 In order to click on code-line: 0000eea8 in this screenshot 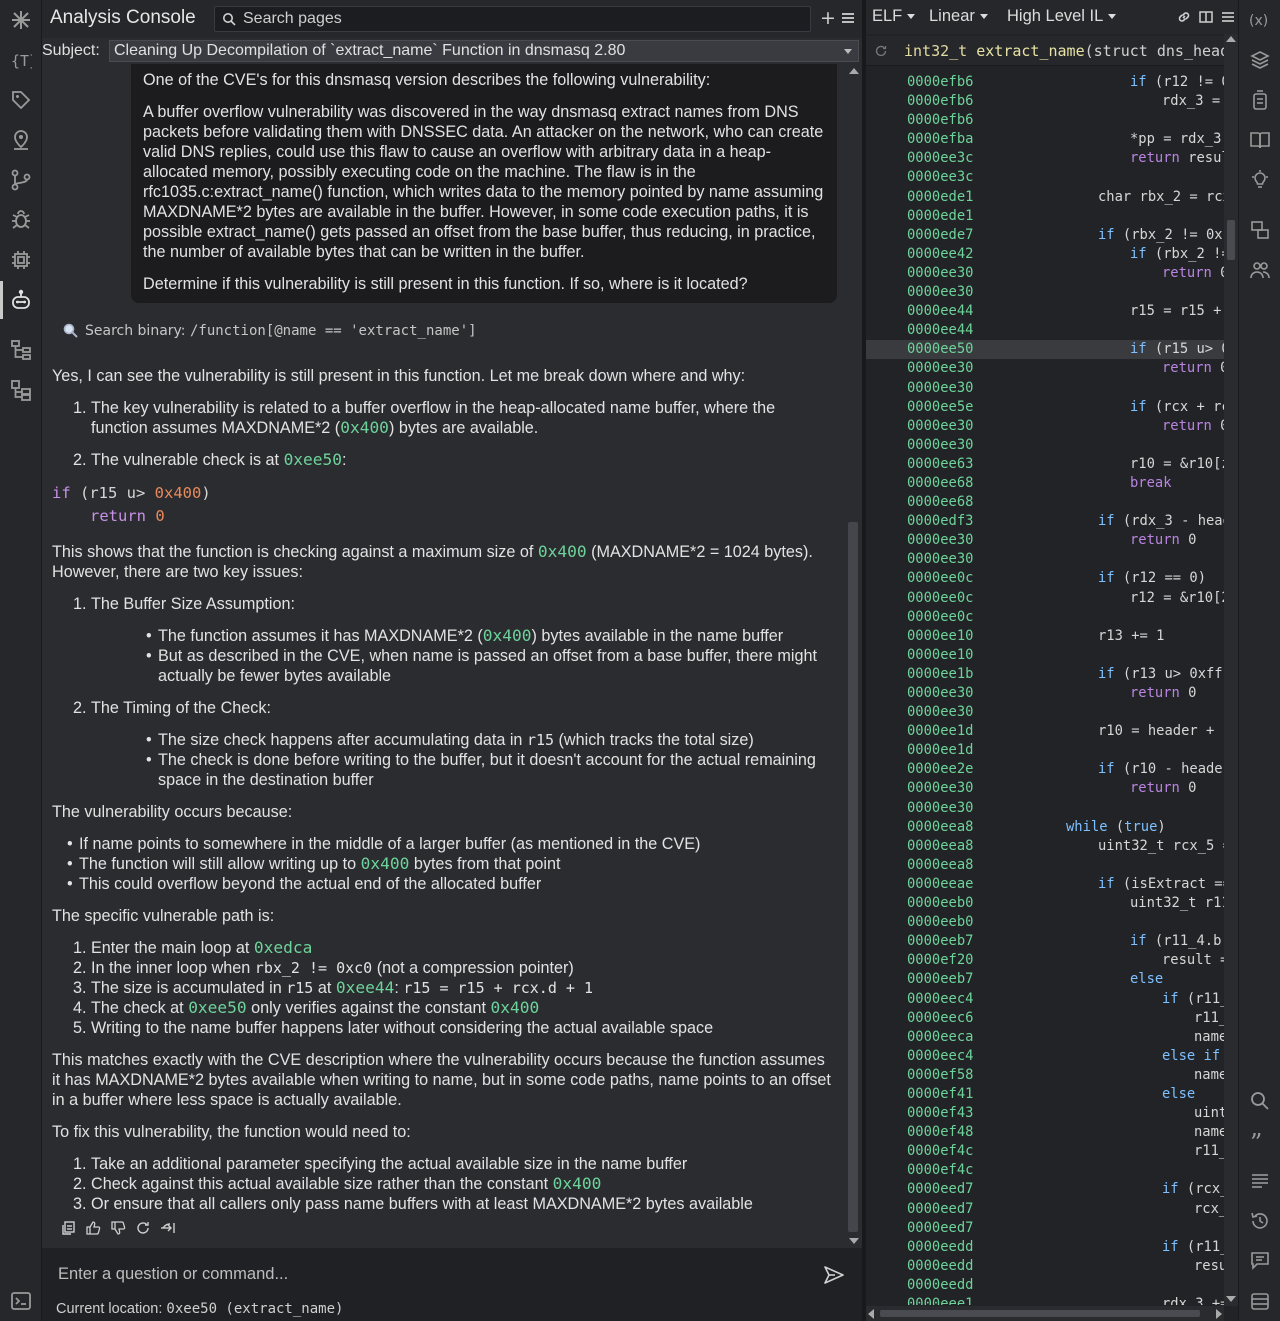, I will do `click(1045, 865)`.